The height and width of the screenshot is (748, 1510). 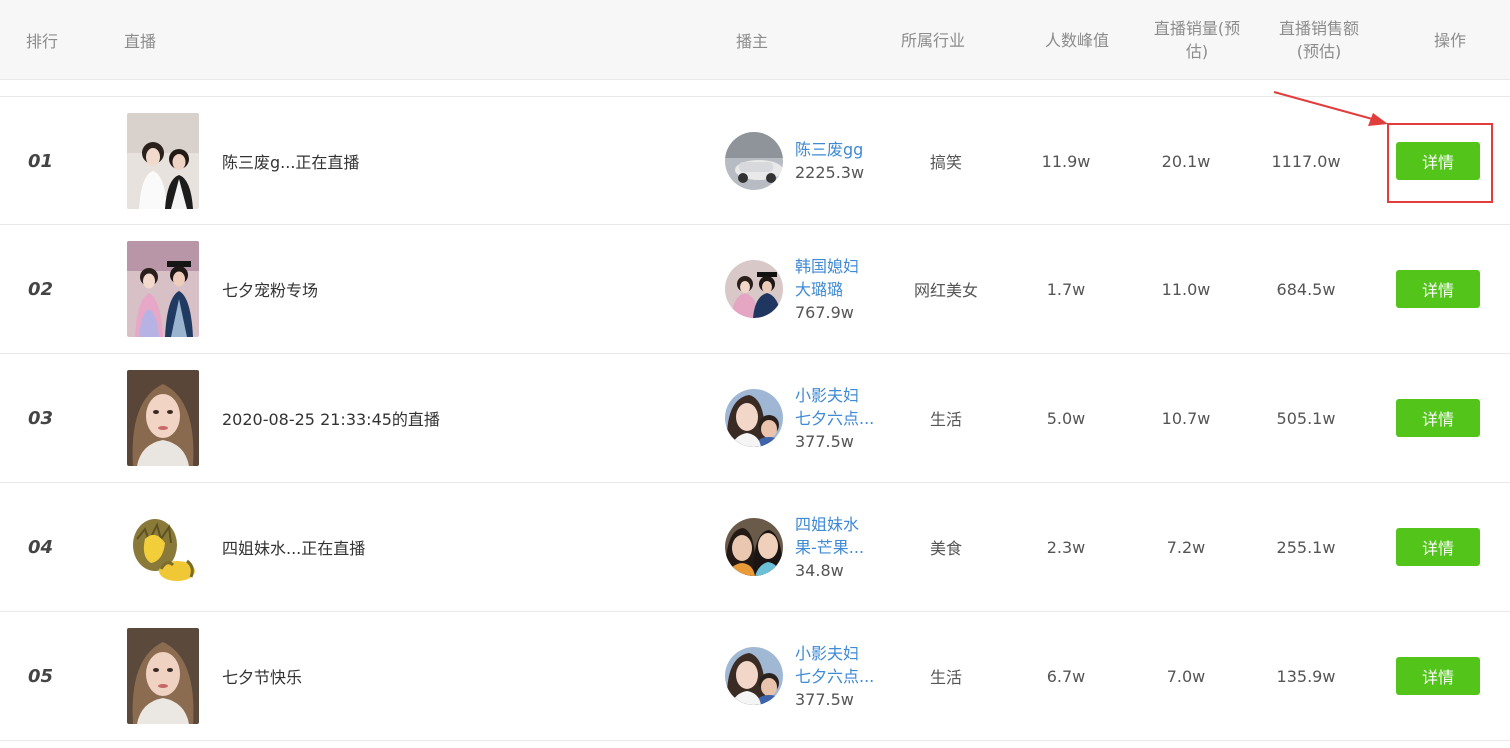 I want to click on live-title: 四姐妹水...正在直播, so click(x=442, y=547).